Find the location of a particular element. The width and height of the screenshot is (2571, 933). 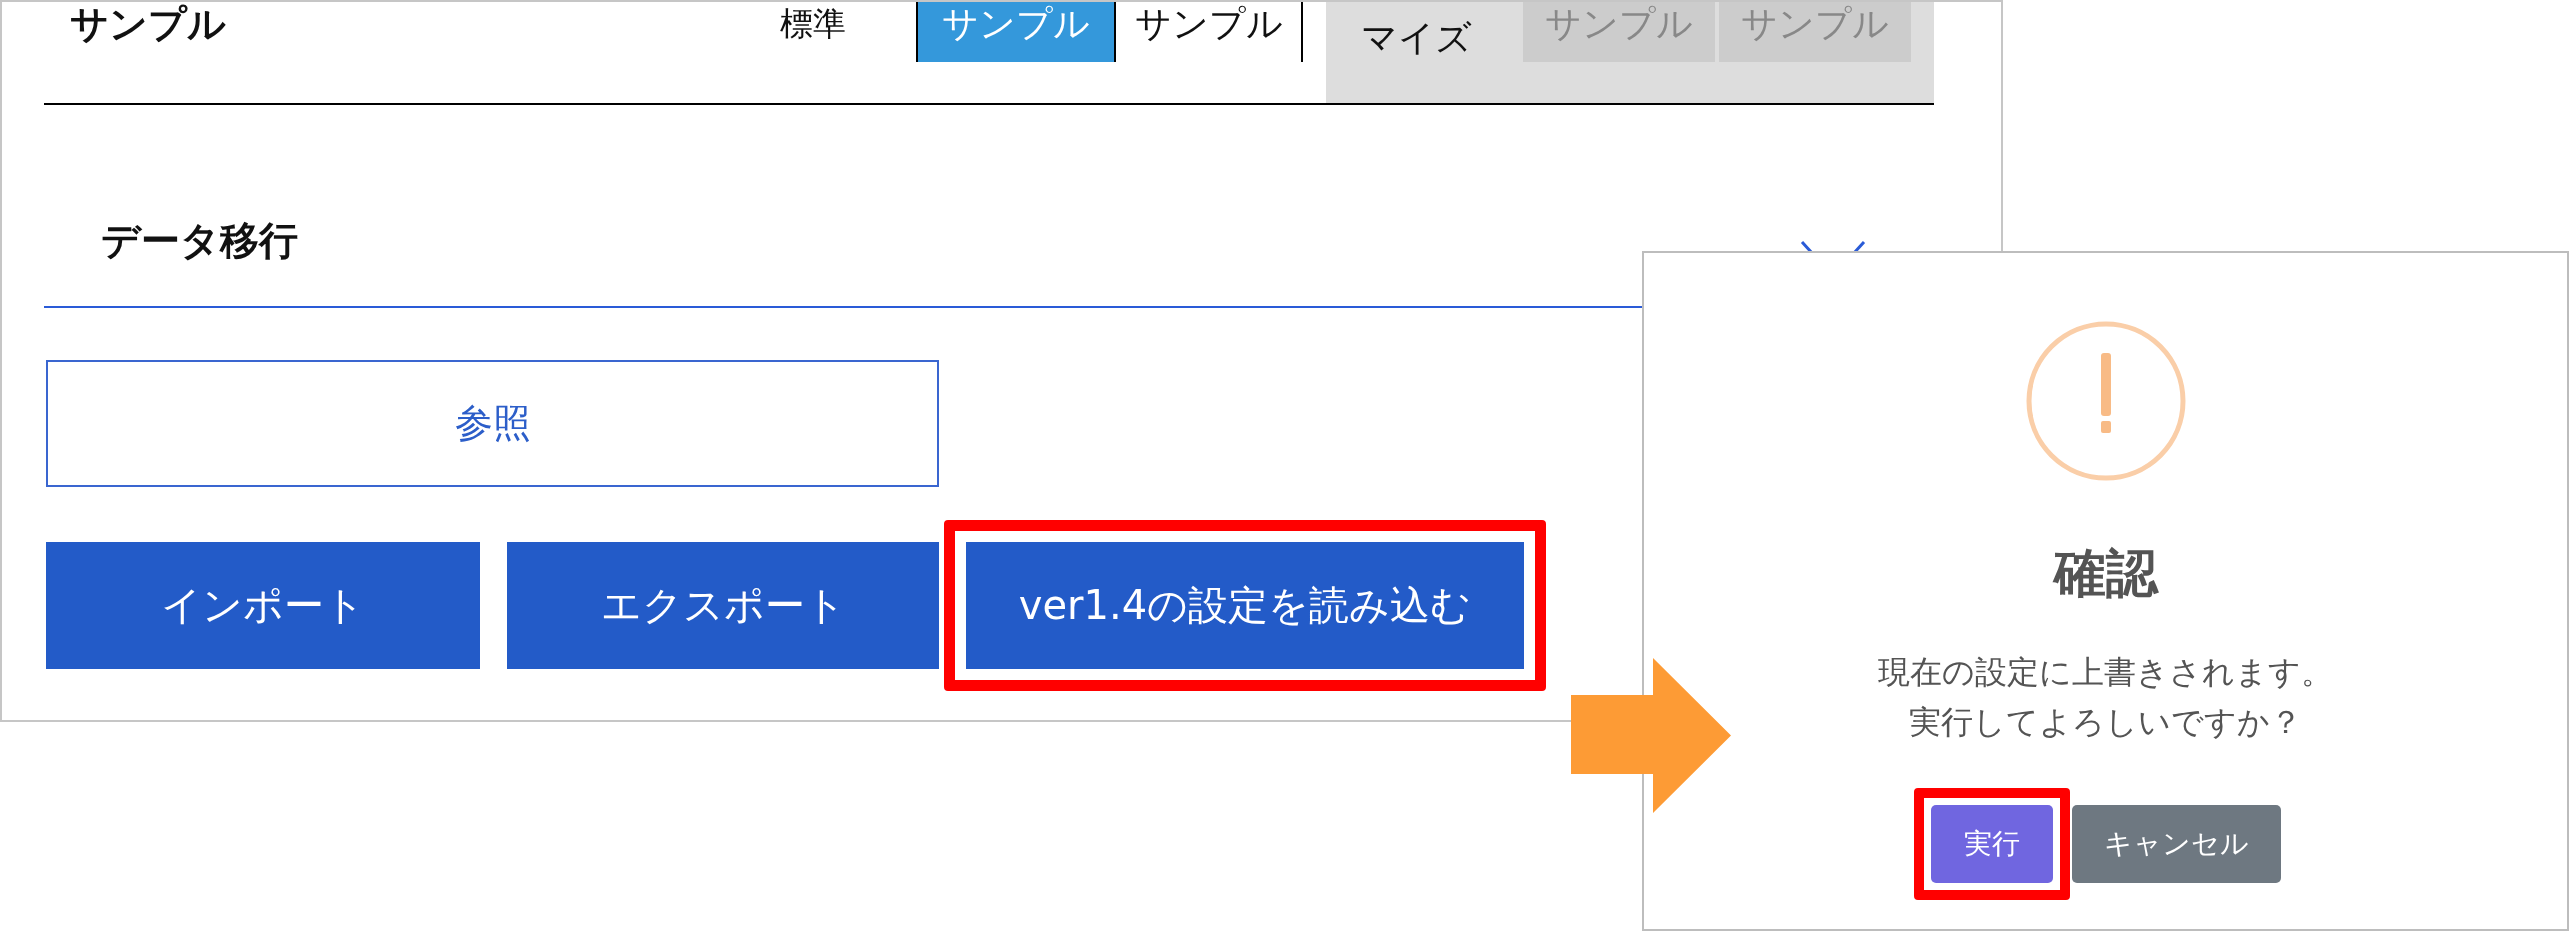

dialog-message: 実行してよろしいですか？ is located at coordinates (2105, 722).